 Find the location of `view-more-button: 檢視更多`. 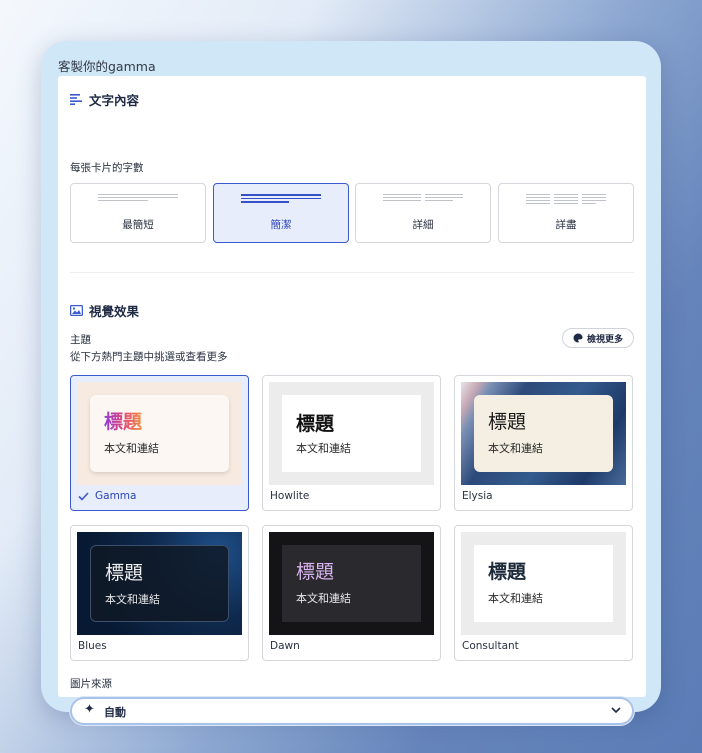

view-more-button: 檢視更多 is located at coordinates (598, 338).